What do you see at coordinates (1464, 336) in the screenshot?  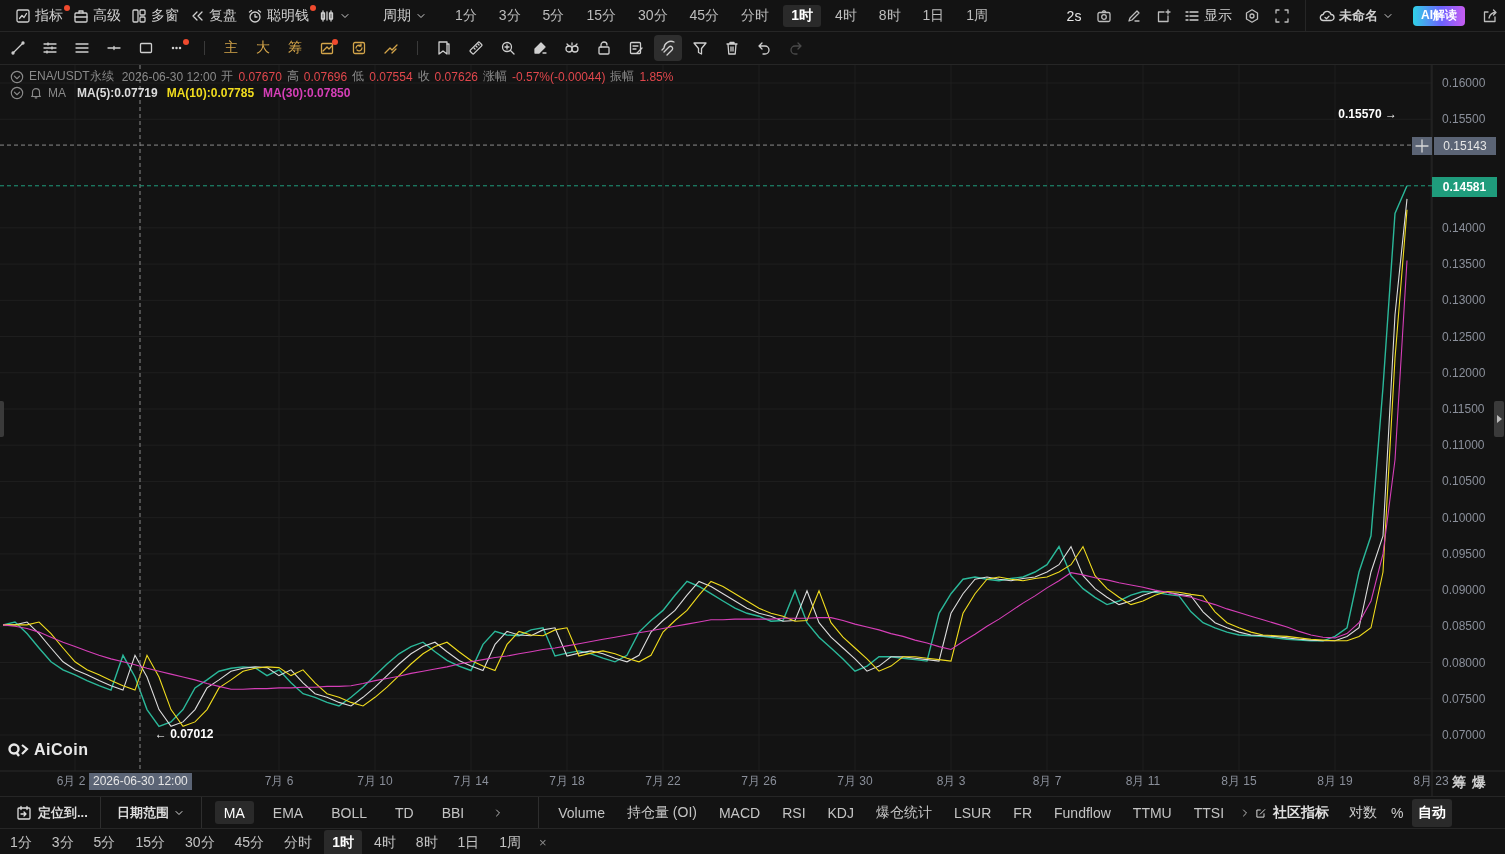 I see `price-axis-label: 0.12500` at bounding box center [1464, 336].